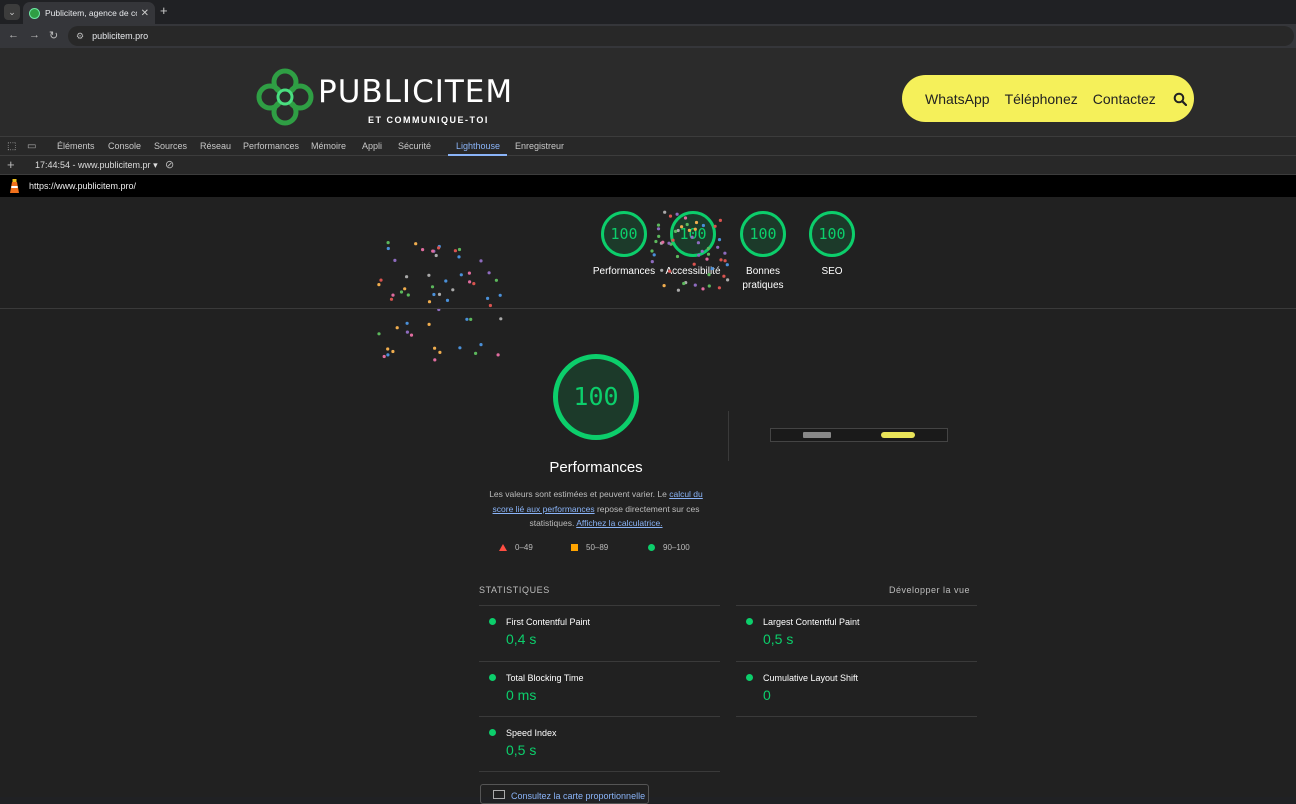 The width and height of the screenshot is (1296, 804). What do you see at coordinates (53, 35) in the screenshot?
I see `reload-icon: ↻` at bounding box center [53, 35].